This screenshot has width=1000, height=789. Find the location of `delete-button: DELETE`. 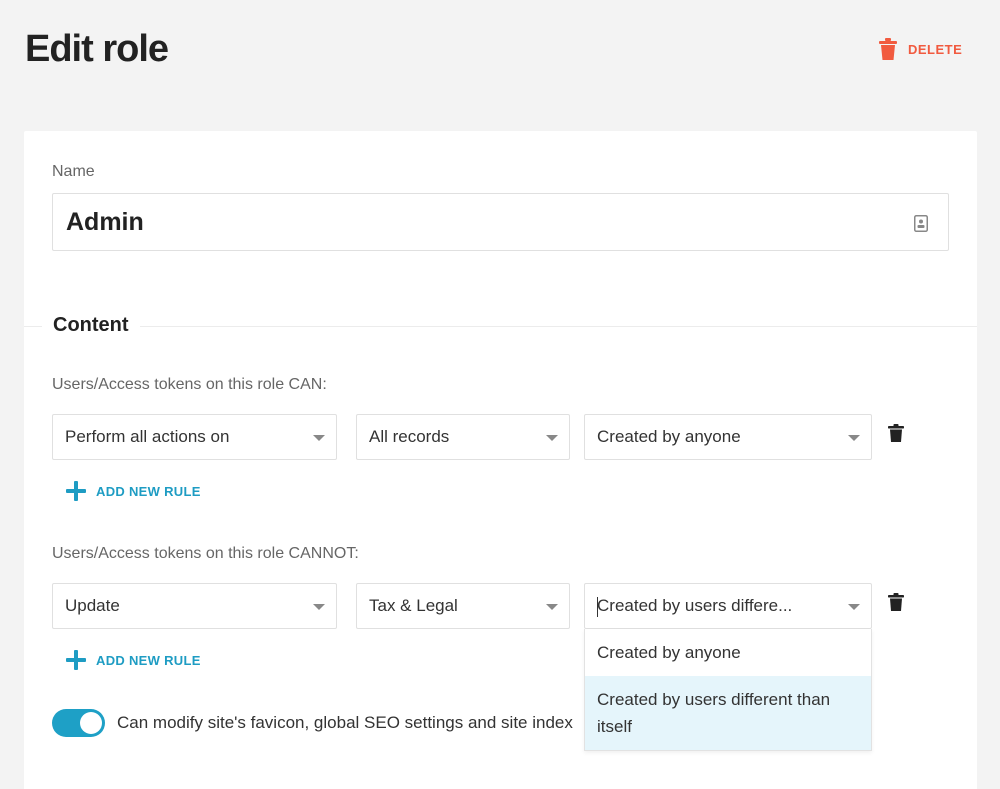

delete-button: DELETE is located at coordinates (920, 49).